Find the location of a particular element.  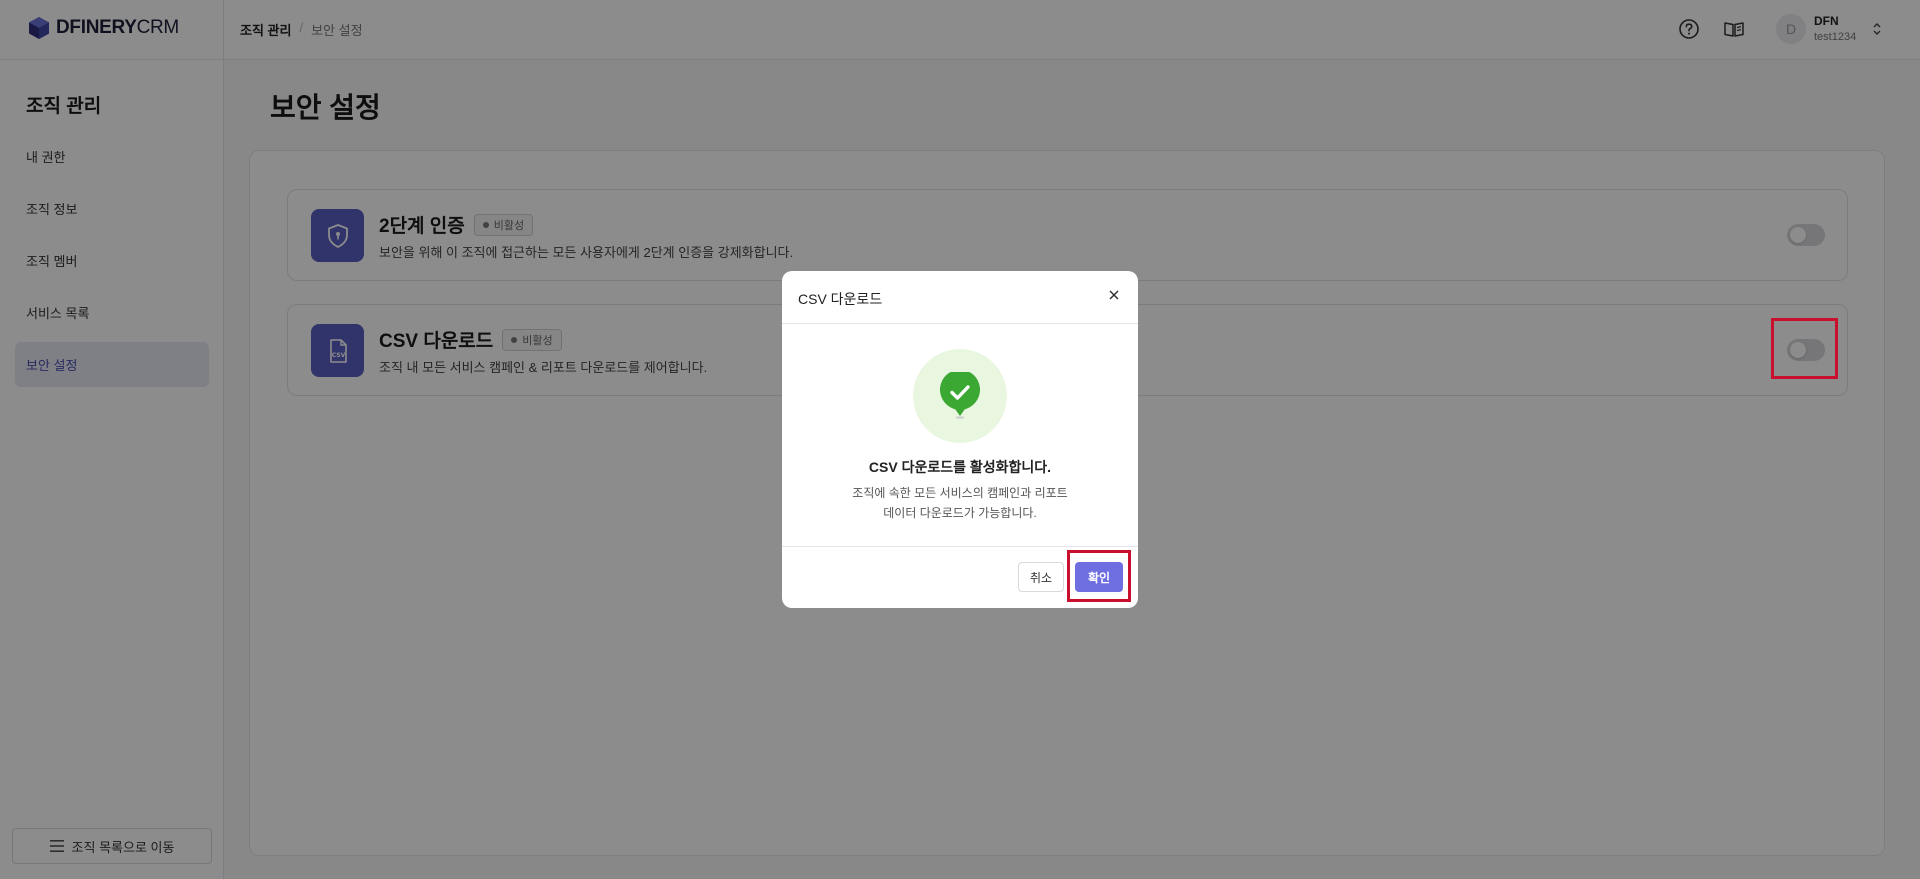

dialog-description: 조직에 속한 모든 서비스의 캠페인과 리포트 데이터 다운로드가 가능합니다. is located at coordinates (960, 503).